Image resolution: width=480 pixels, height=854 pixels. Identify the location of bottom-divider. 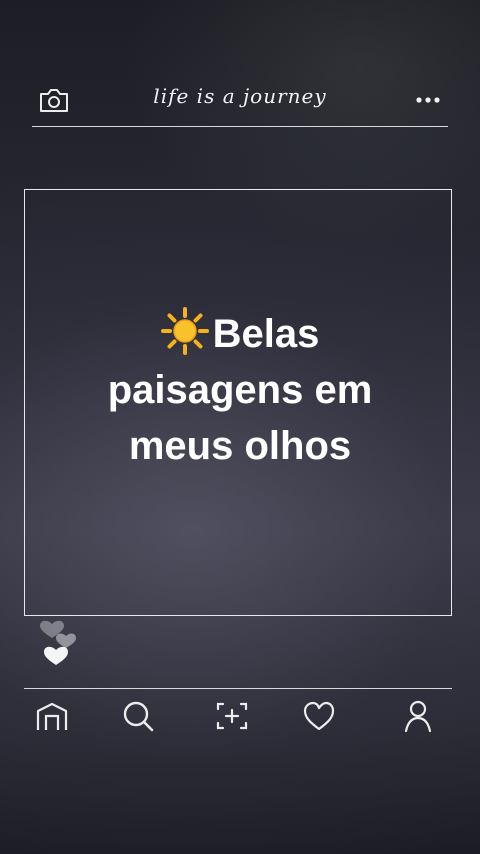
(238, 688).